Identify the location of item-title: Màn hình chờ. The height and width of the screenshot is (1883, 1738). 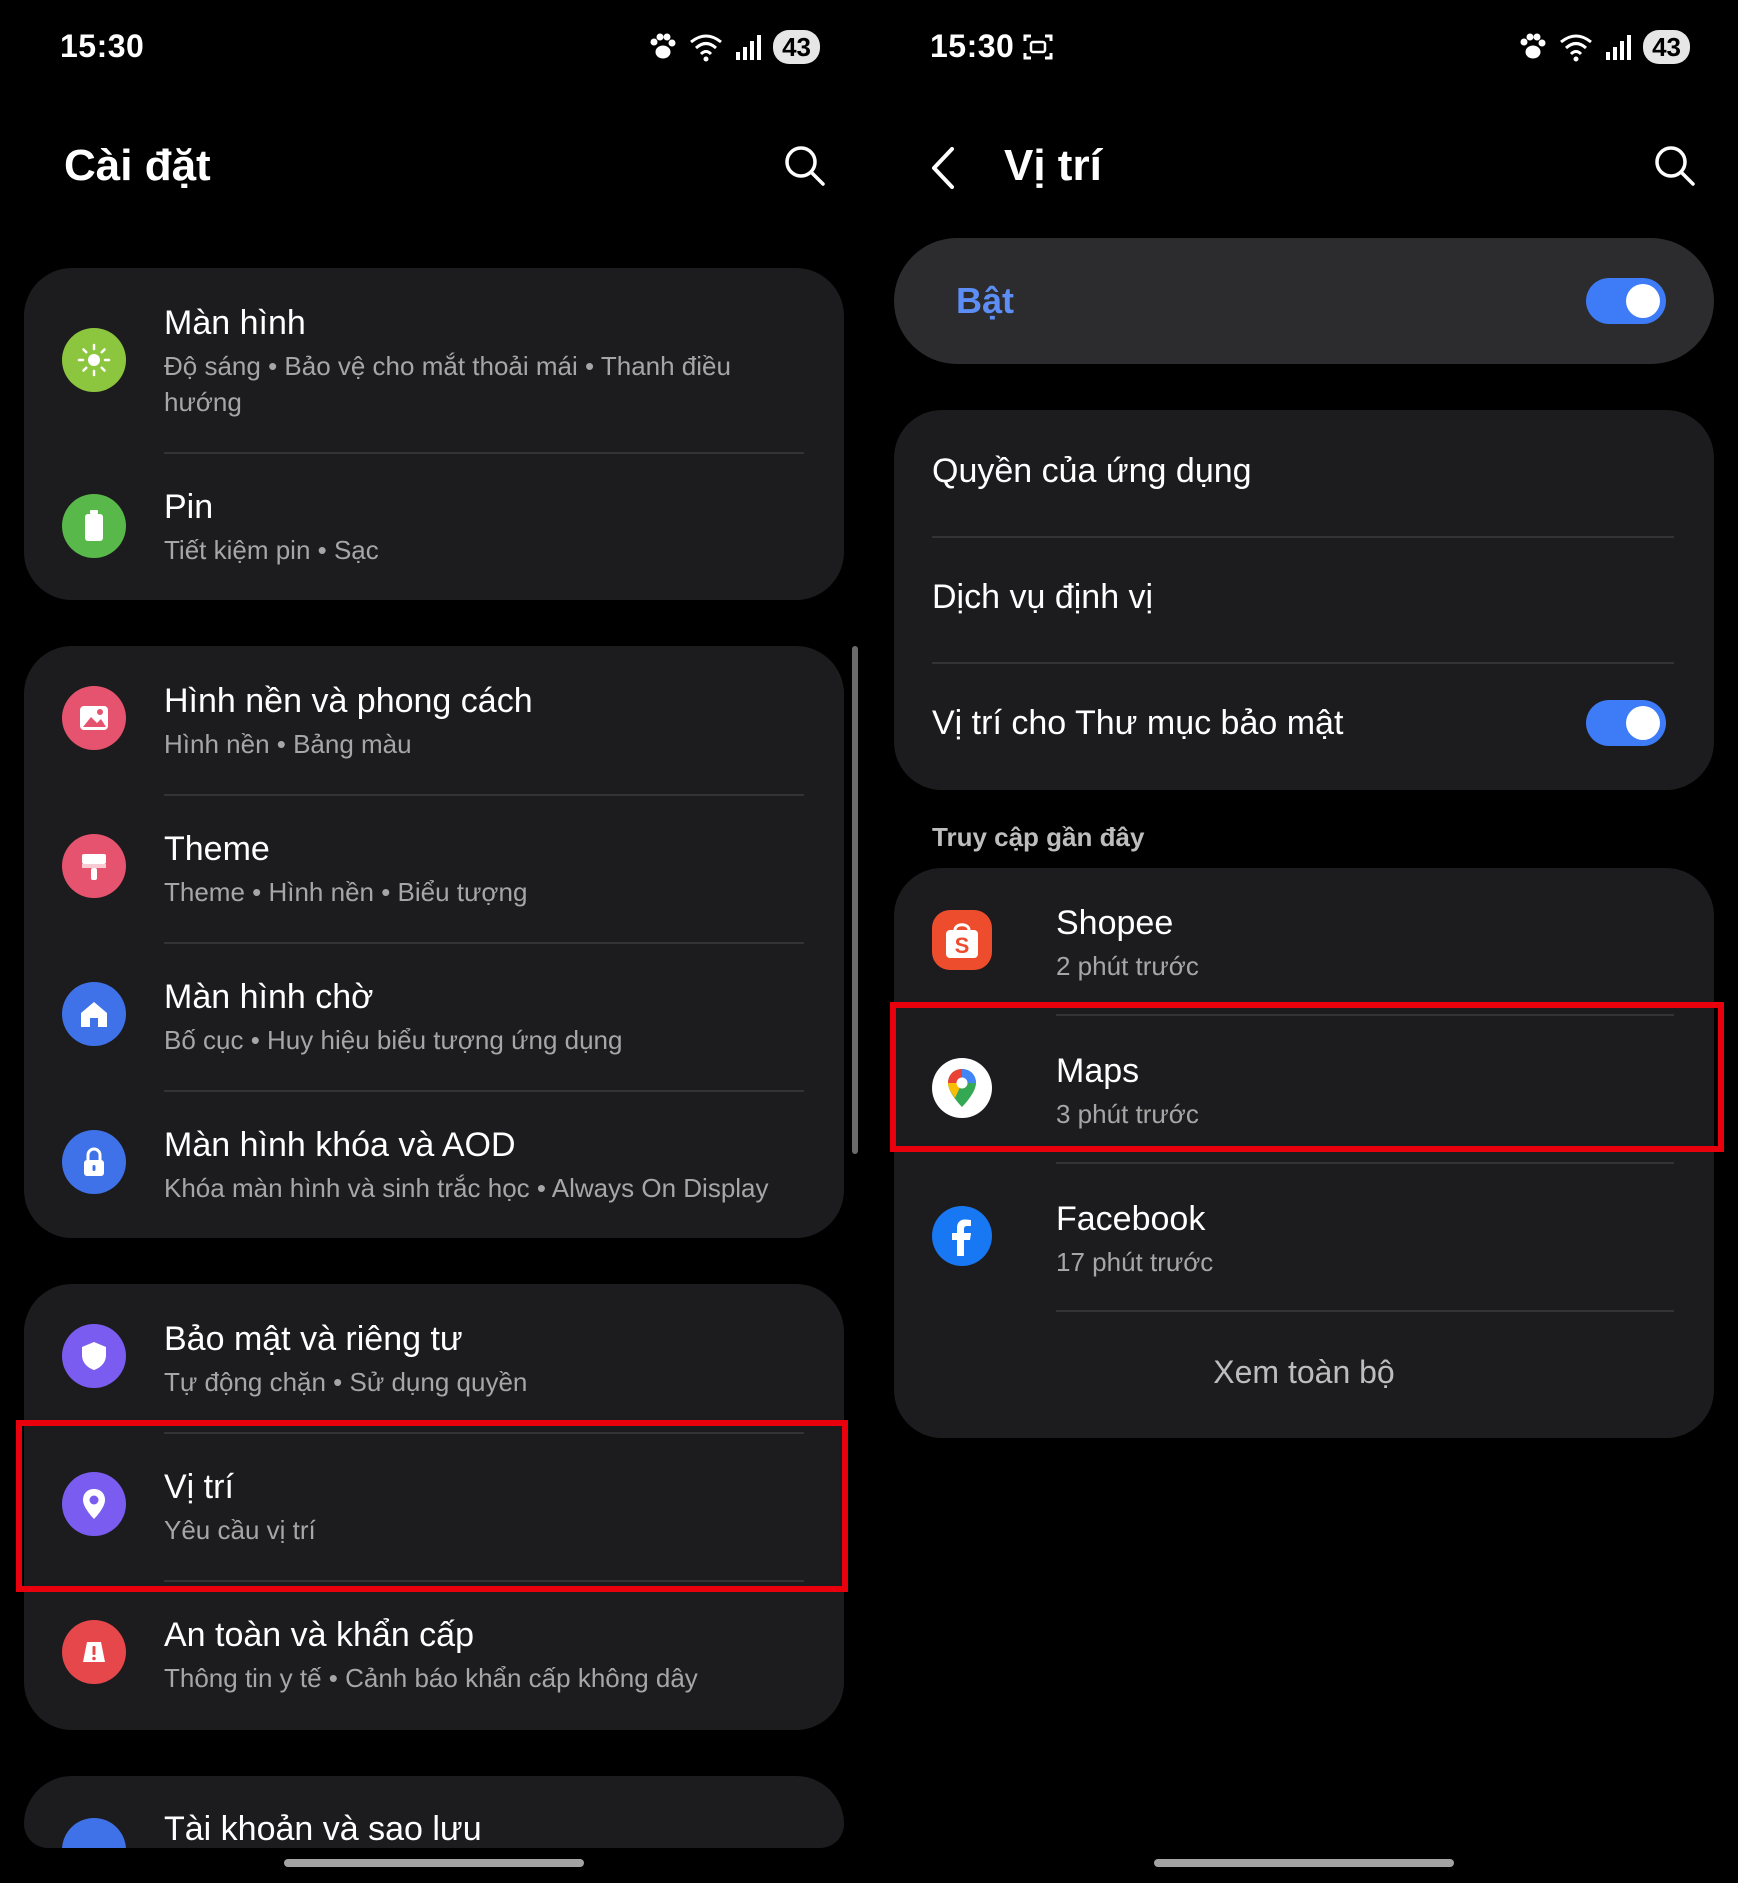
(269, 997).